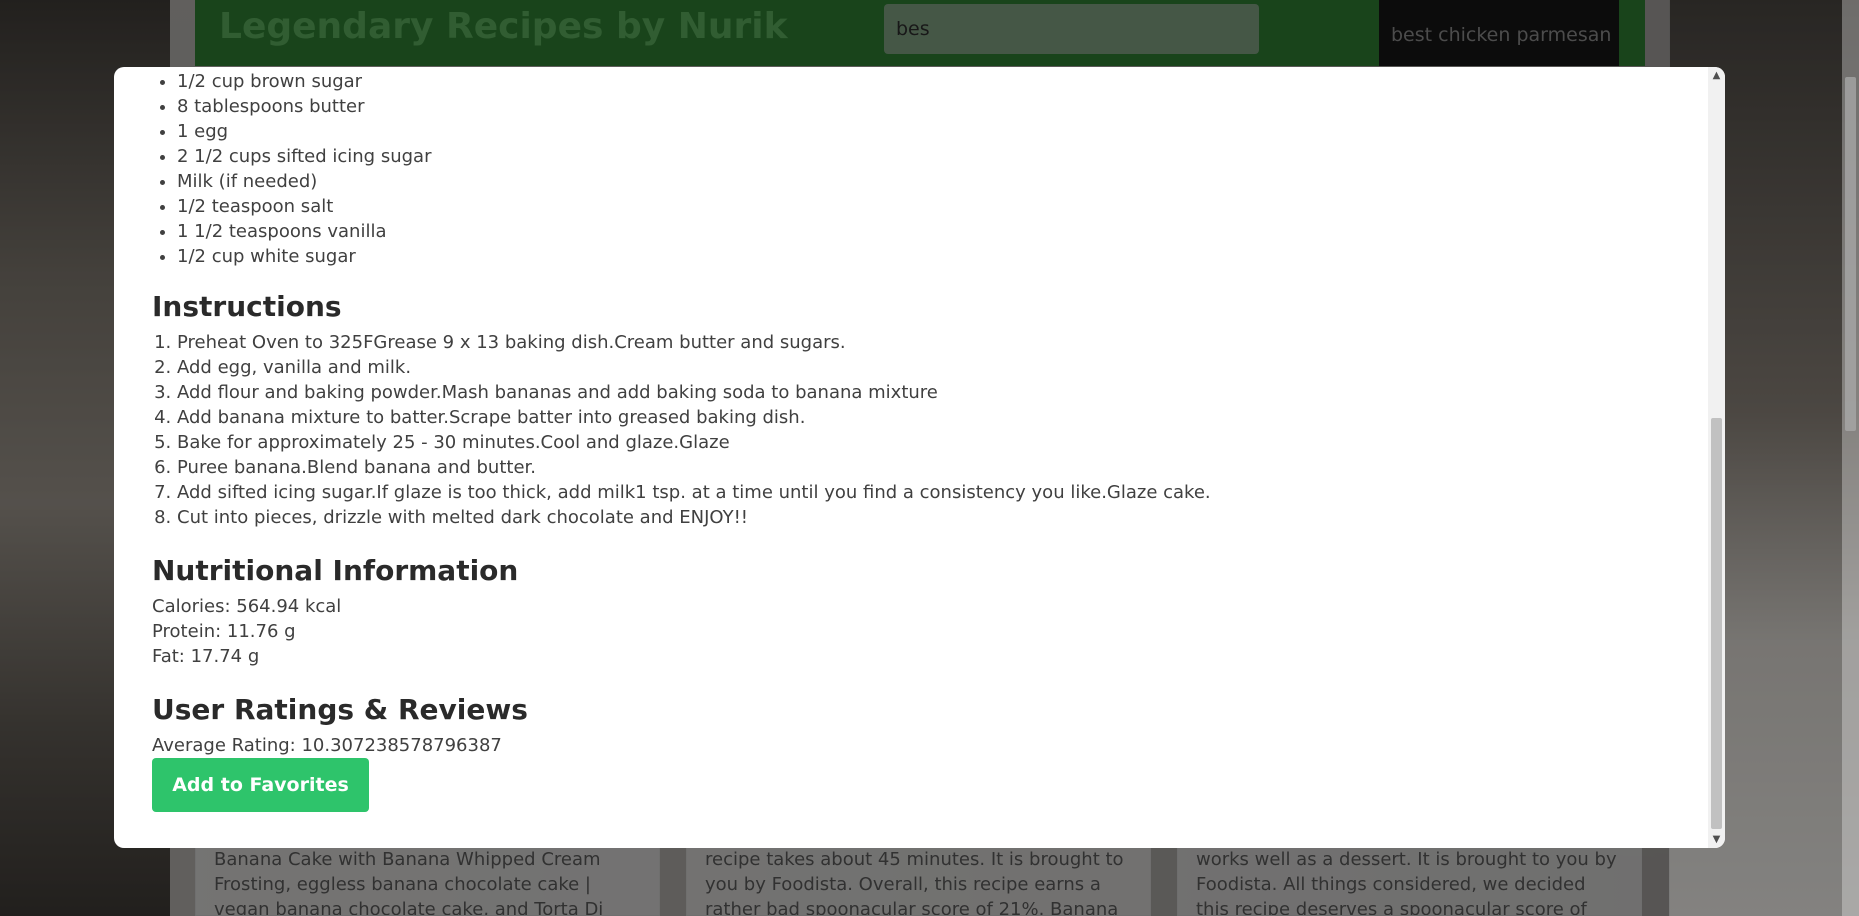 This screenshot has width=1859, height=916. Describe the element at coordinates (1716, 75) in the screenshot. I see `scroll-up-arrow-icon: ▲` at that location.